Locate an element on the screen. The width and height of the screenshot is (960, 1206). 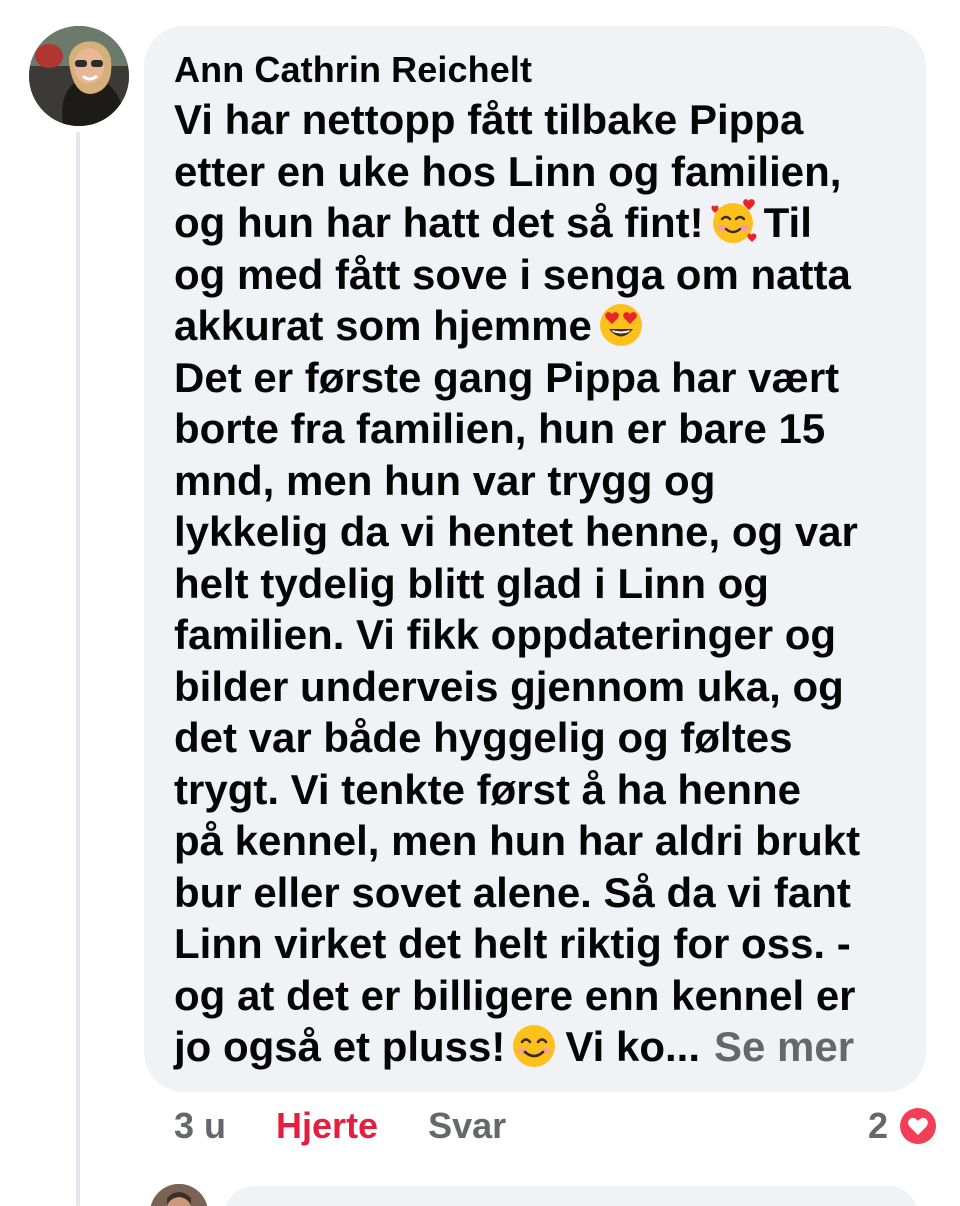
love-icon is located at coordinates (918, 1126).